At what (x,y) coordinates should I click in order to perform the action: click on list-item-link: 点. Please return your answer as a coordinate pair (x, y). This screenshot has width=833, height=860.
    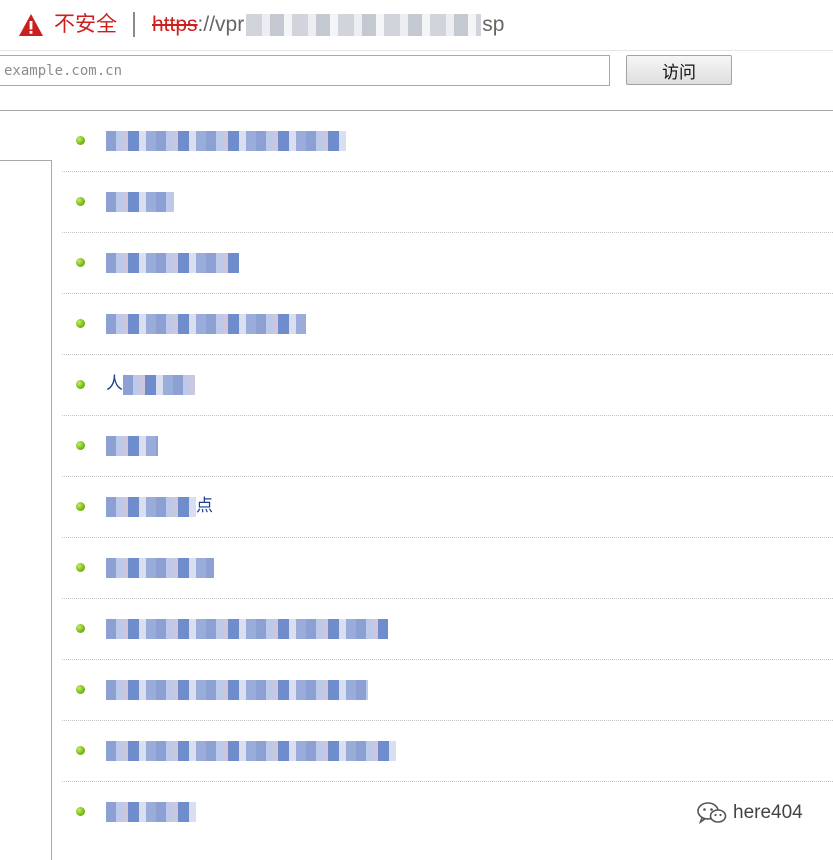
    Looking at the image, I should click on (159, 506).